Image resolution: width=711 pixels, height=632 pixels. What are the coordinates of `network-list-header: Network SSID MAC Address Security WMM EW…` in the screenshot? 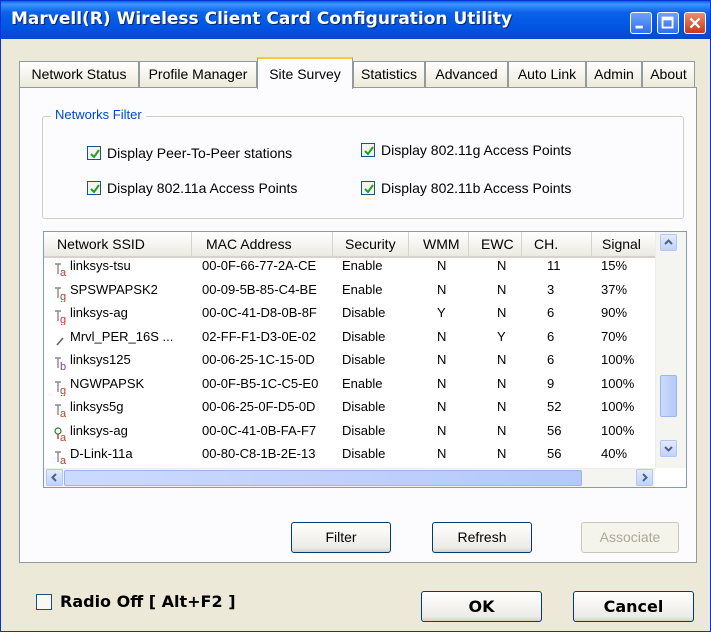 It's located at (349, 245).